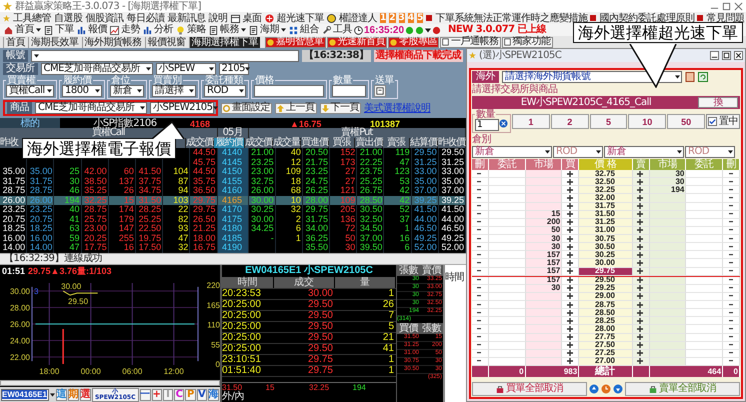 The image size is (746, 402). What do you see at coordinates (165, 56) in the screenshot?
I see `account-dropdown` at bounding box center [165, 56].